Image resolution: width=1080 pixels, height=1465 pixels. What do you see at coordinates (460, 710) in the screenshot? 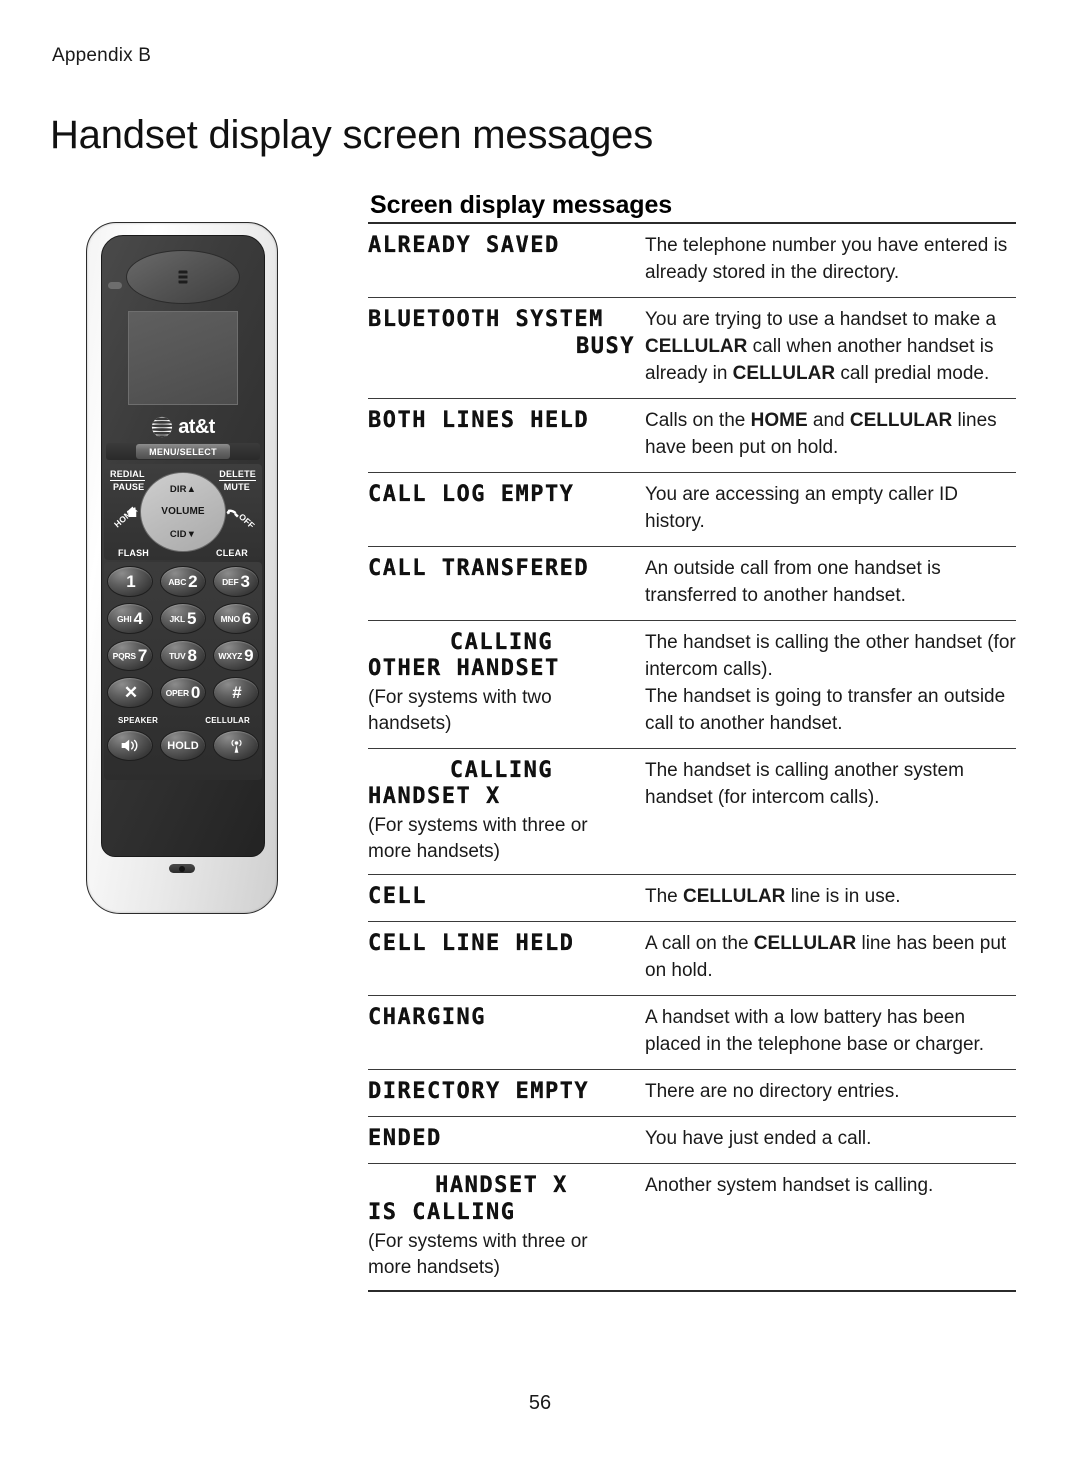
I see `message-note: (For systems with two handsets)` at bounding box center [460, 710].